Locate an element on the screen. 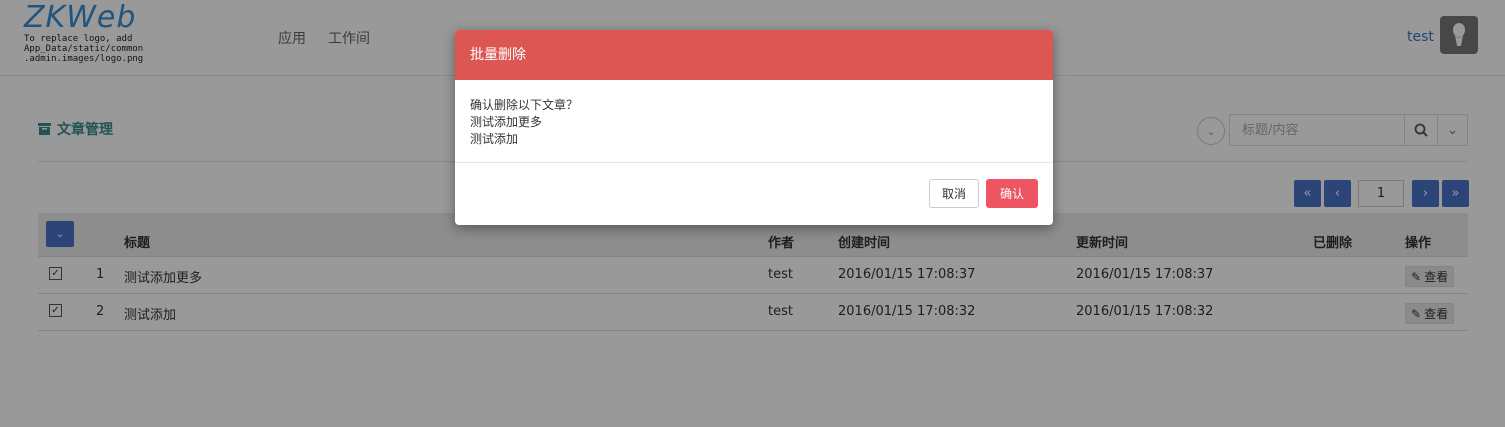  dialog-item: 测试添加 is located at coordinates (494, 139).